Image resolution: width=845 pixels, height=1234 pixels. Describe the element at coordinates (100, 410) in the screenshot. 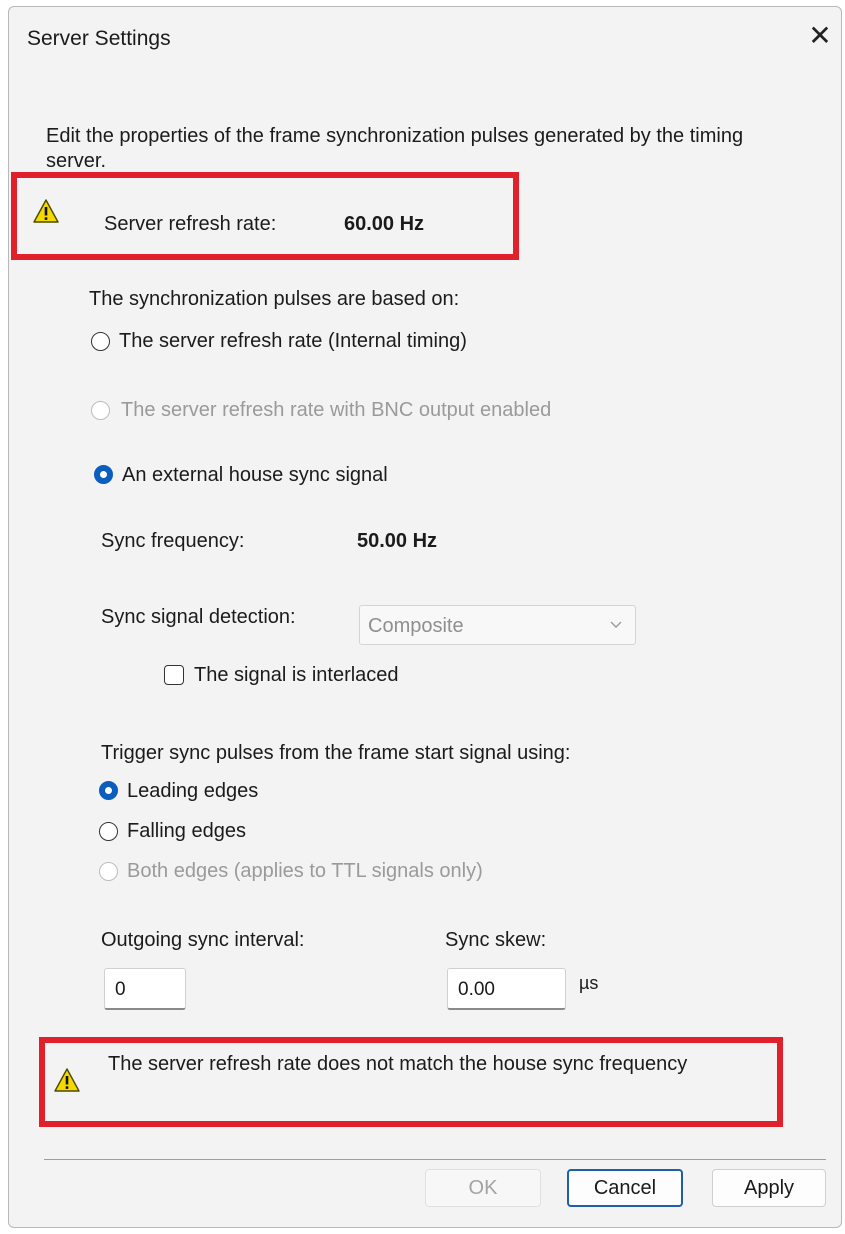

I see `radio-bnc-output` at that location.